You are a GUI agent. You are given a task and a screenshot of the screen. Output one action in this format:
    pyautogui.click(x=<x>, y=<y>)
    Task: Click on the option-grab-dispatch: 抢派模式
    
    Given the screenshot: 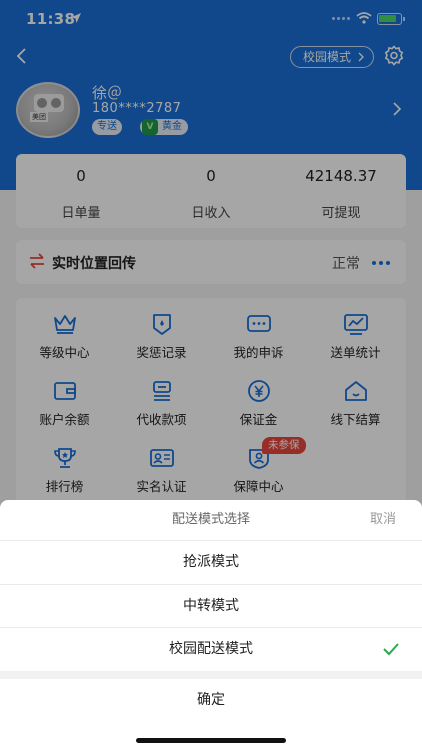 What is the action you would take?
    pyautogui.click(x=211, y=561)
    